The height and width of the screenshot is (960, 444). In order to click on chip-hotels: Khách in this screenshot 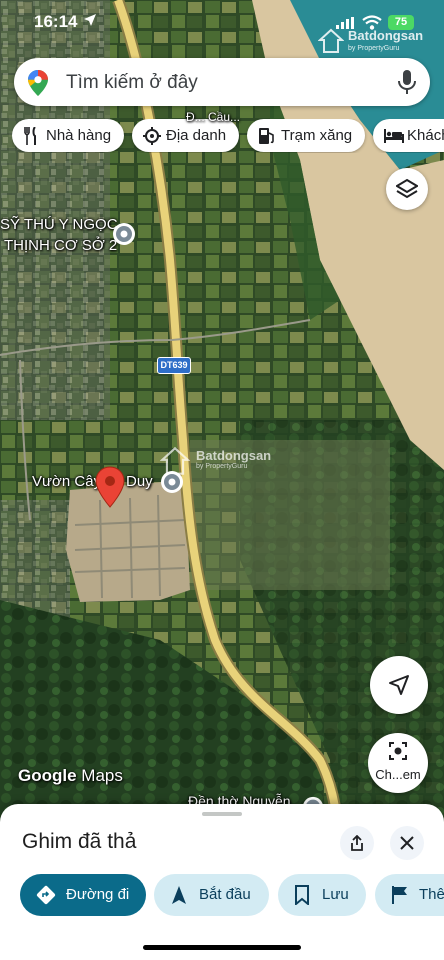, I will do `click(408, 135)`.